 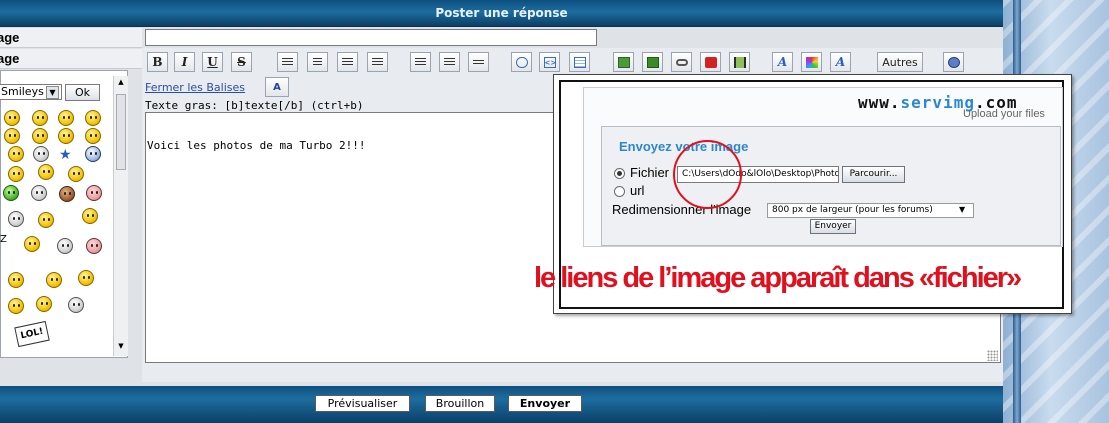 What do you see at coordinates (992, 355) in the screenshot?
I see `resize-grip-icon` at bounding box center [992, 355].